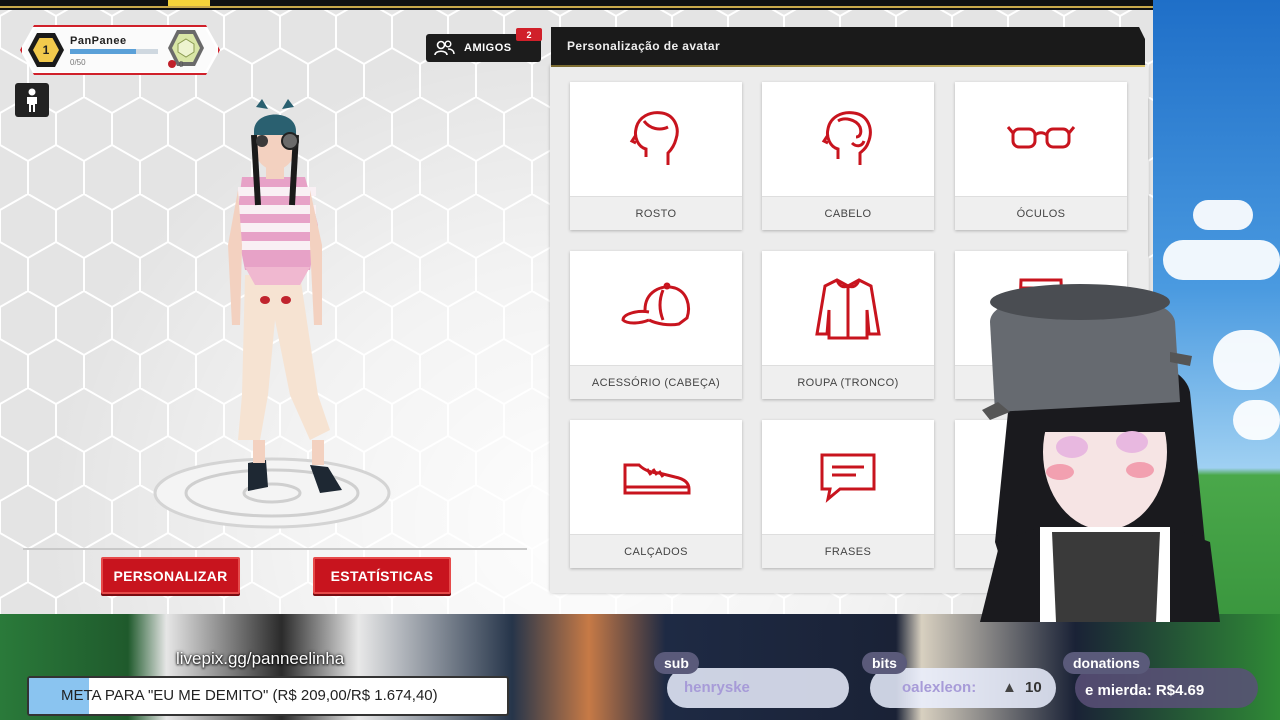 This screenshot has width=1280, height=720. Describe the element at coordinates (172, 64) in the screenshot. I see `rank-points-icon` at that location.